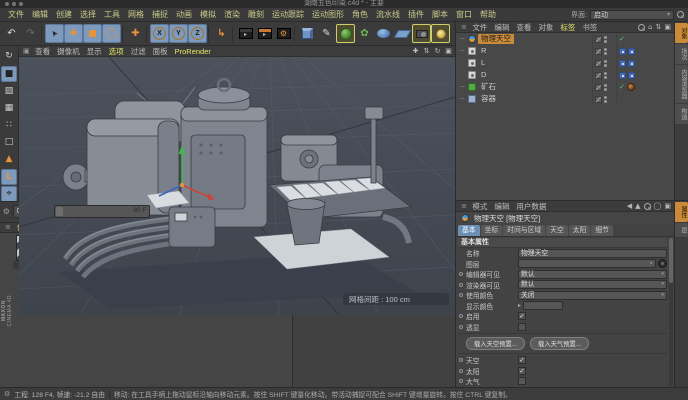 This screenshot has width=688, height=400. Describe the element at coordinates (522, 316) in the screenshot. I see `enabled-checkbox: ✓` at that location.